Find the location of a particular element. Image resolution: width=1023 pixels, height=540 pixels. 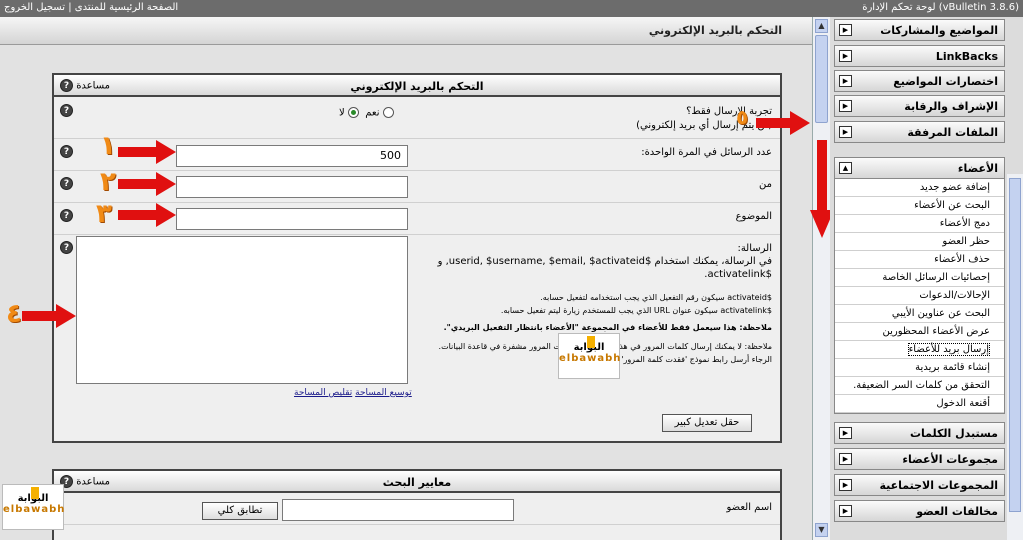

perpage-label: عدد الرسائل في المرة الواحدة: is located at coordinates (706, 152).